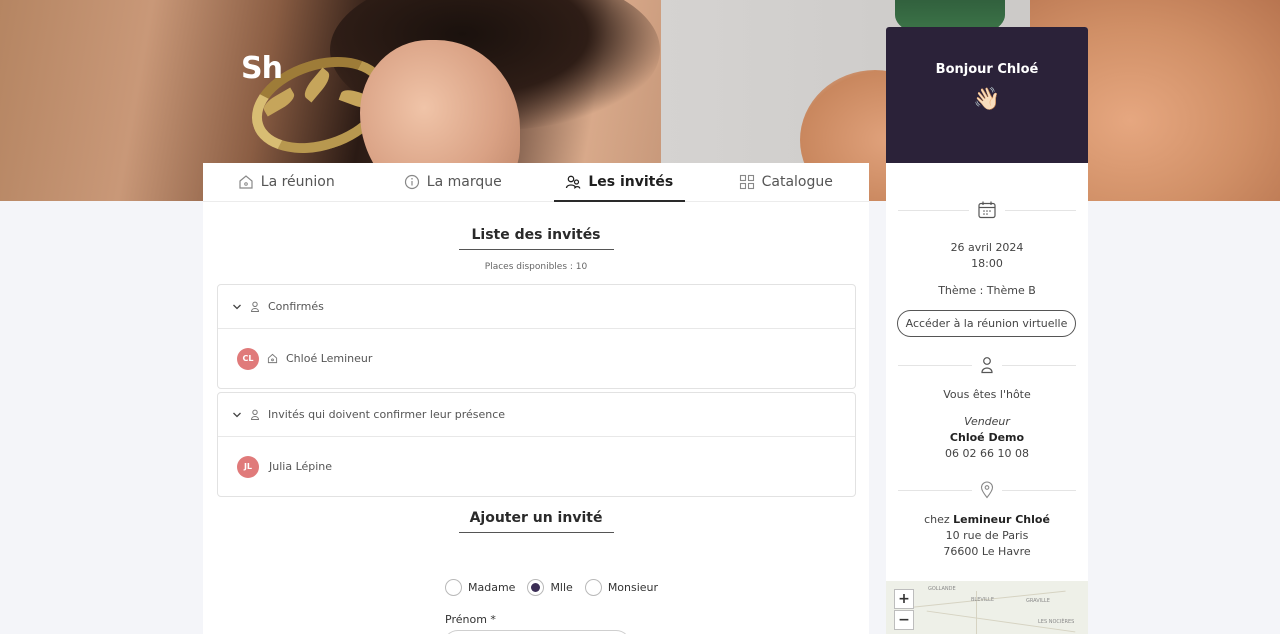 The height and width of the screenshot is (634, 1280). What do you see at coordinates (987, 247) in the screenshot?
I see `meeting-date: 26 avril 2024` at bounding box center [987, 247].